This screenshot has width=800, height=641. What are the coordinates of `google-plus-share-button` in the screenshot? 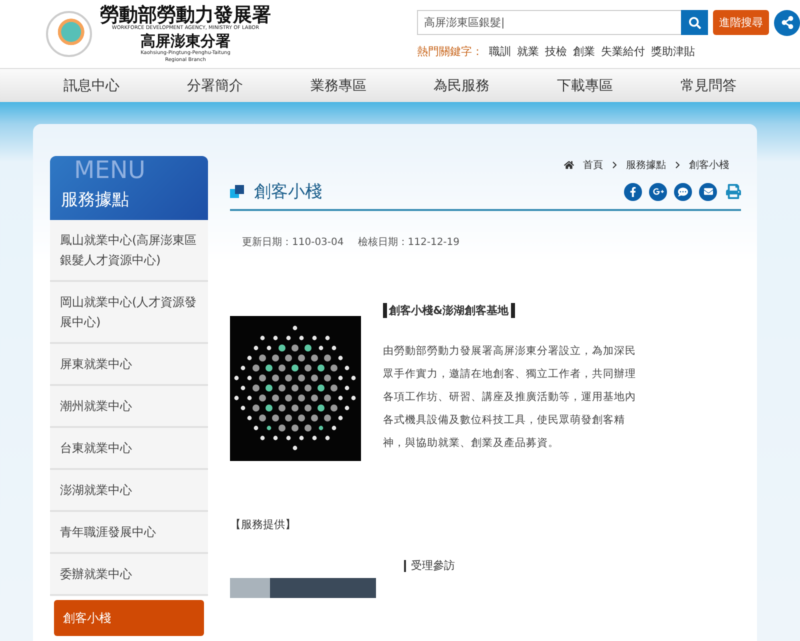 It's located at (658, 191).